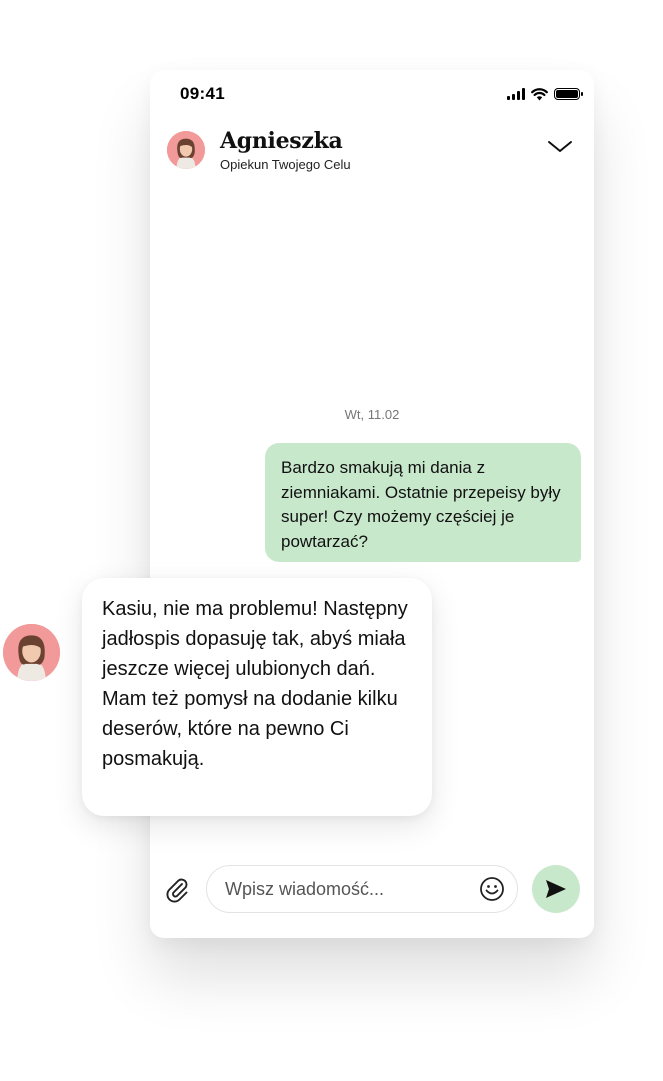 Image resolution: width=663 pixels, height=1081 pixels. What do you see at coordinates (568, 94) in the screenshot?
I see `battery-icon` at bounding box center [568, 94].